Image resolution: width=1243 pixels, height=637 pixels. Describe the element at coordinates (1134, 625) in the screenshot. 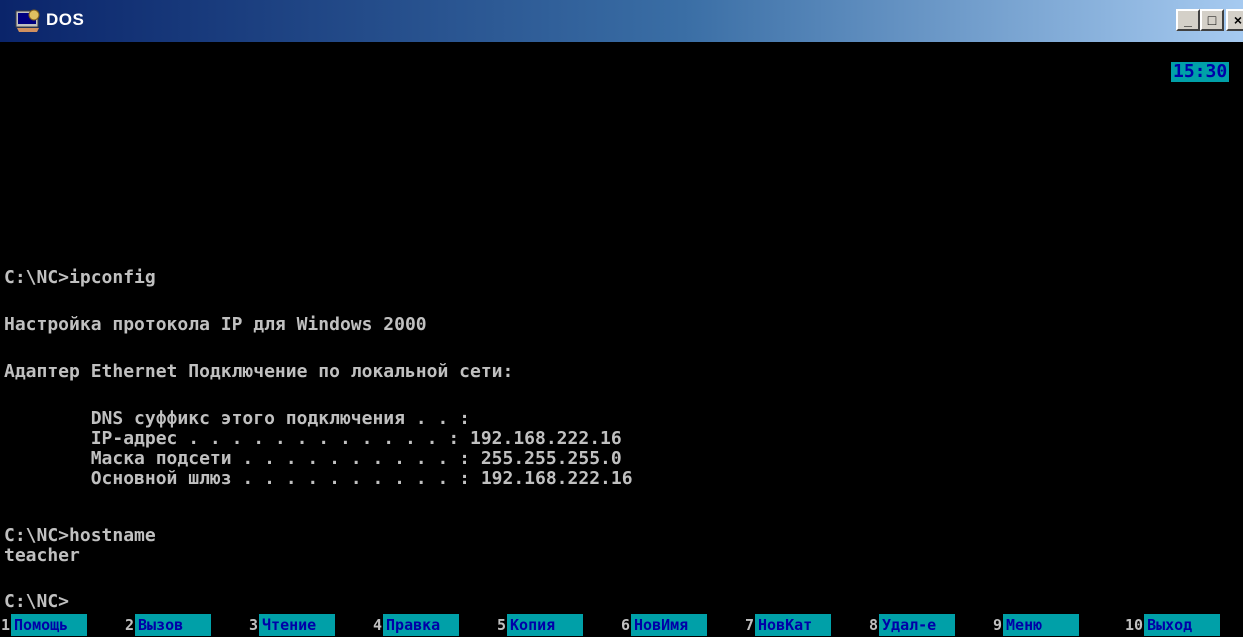

I see `fkey-number: 10` at that location.